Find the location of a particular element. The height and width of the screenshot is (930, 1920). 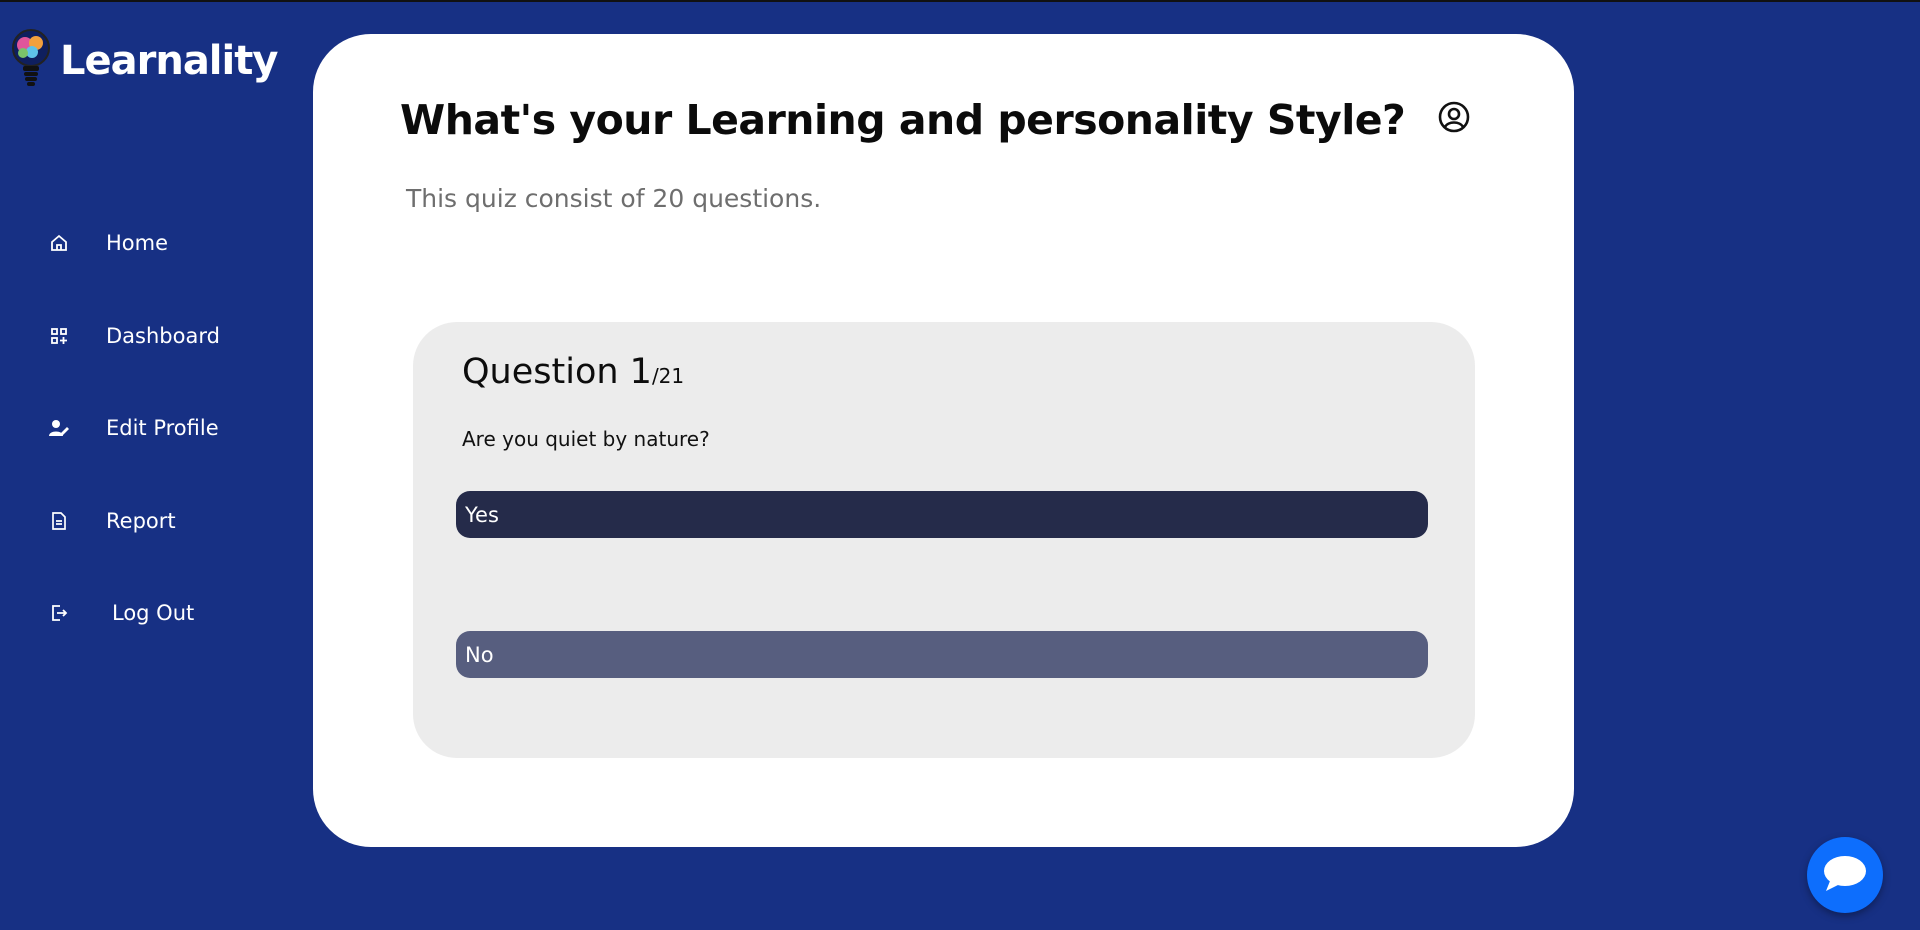

question-text: Are you quiet by nature? is located at coordinates (586, 439).